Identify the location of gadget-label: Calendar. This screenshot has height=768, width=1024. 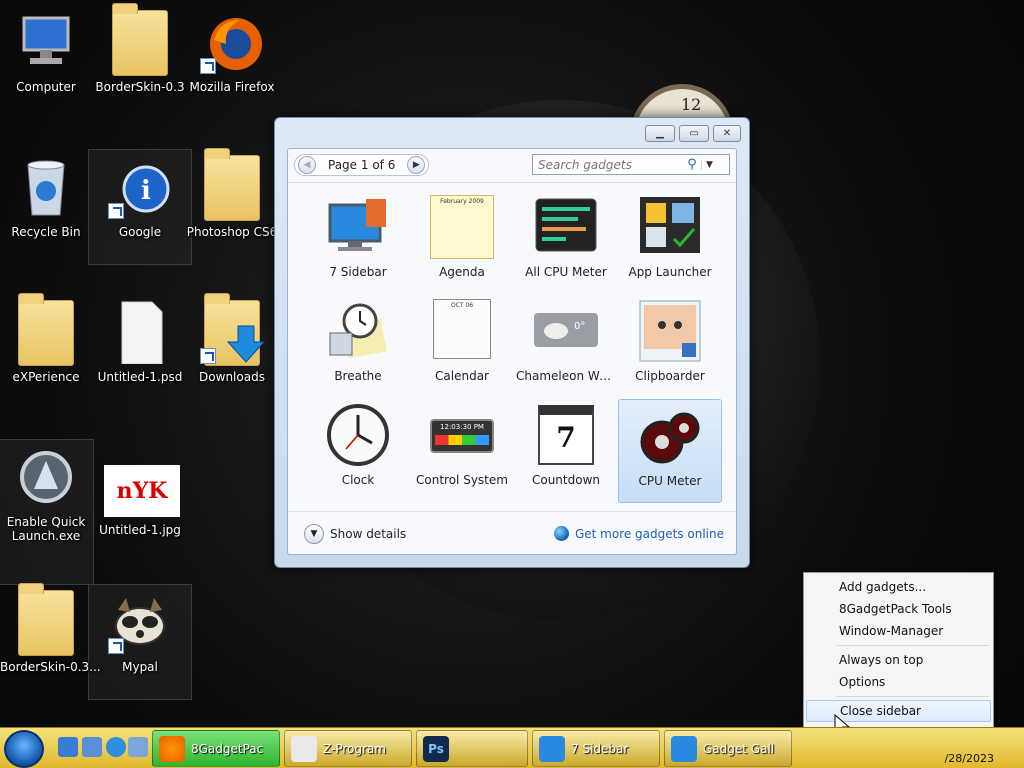
(462, 376).